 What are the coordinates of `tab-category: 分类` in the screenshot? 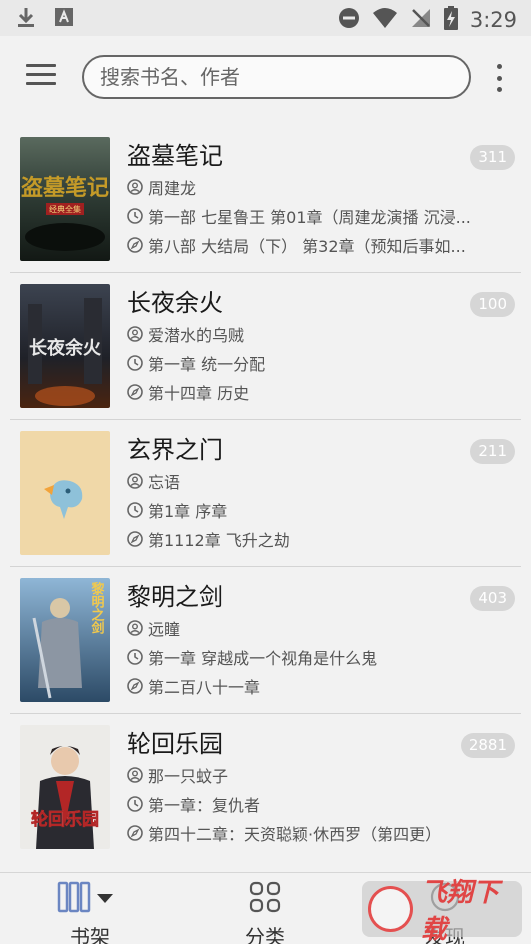 It's located at (265, 908).